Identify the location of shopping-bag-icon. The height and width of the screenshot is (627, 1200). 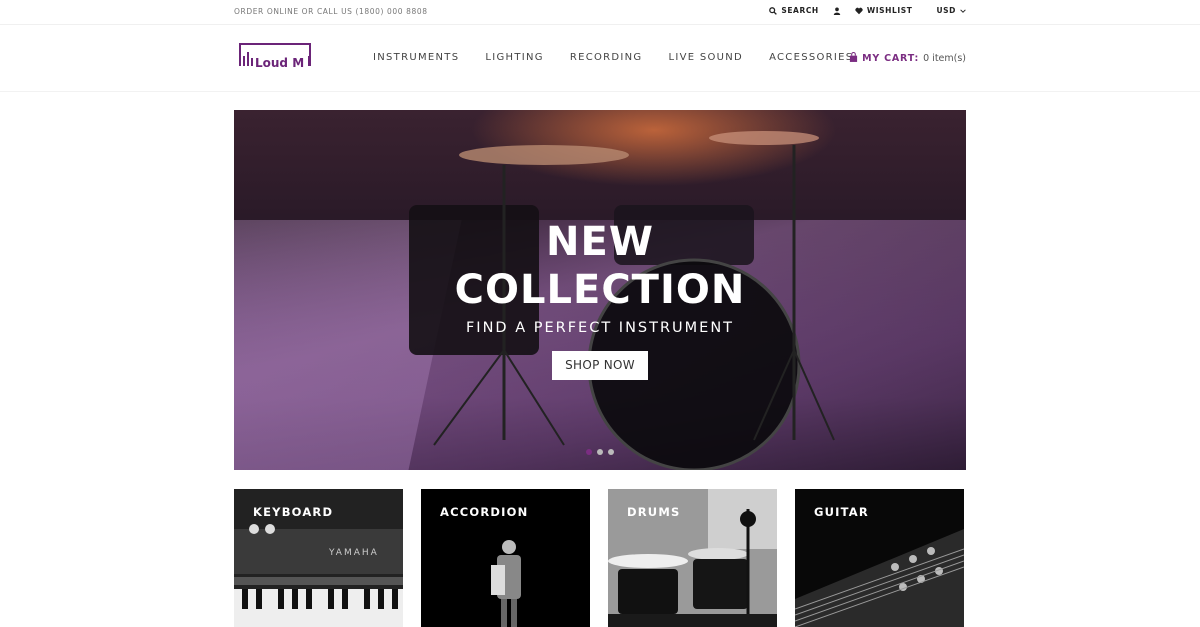
(853, 58).